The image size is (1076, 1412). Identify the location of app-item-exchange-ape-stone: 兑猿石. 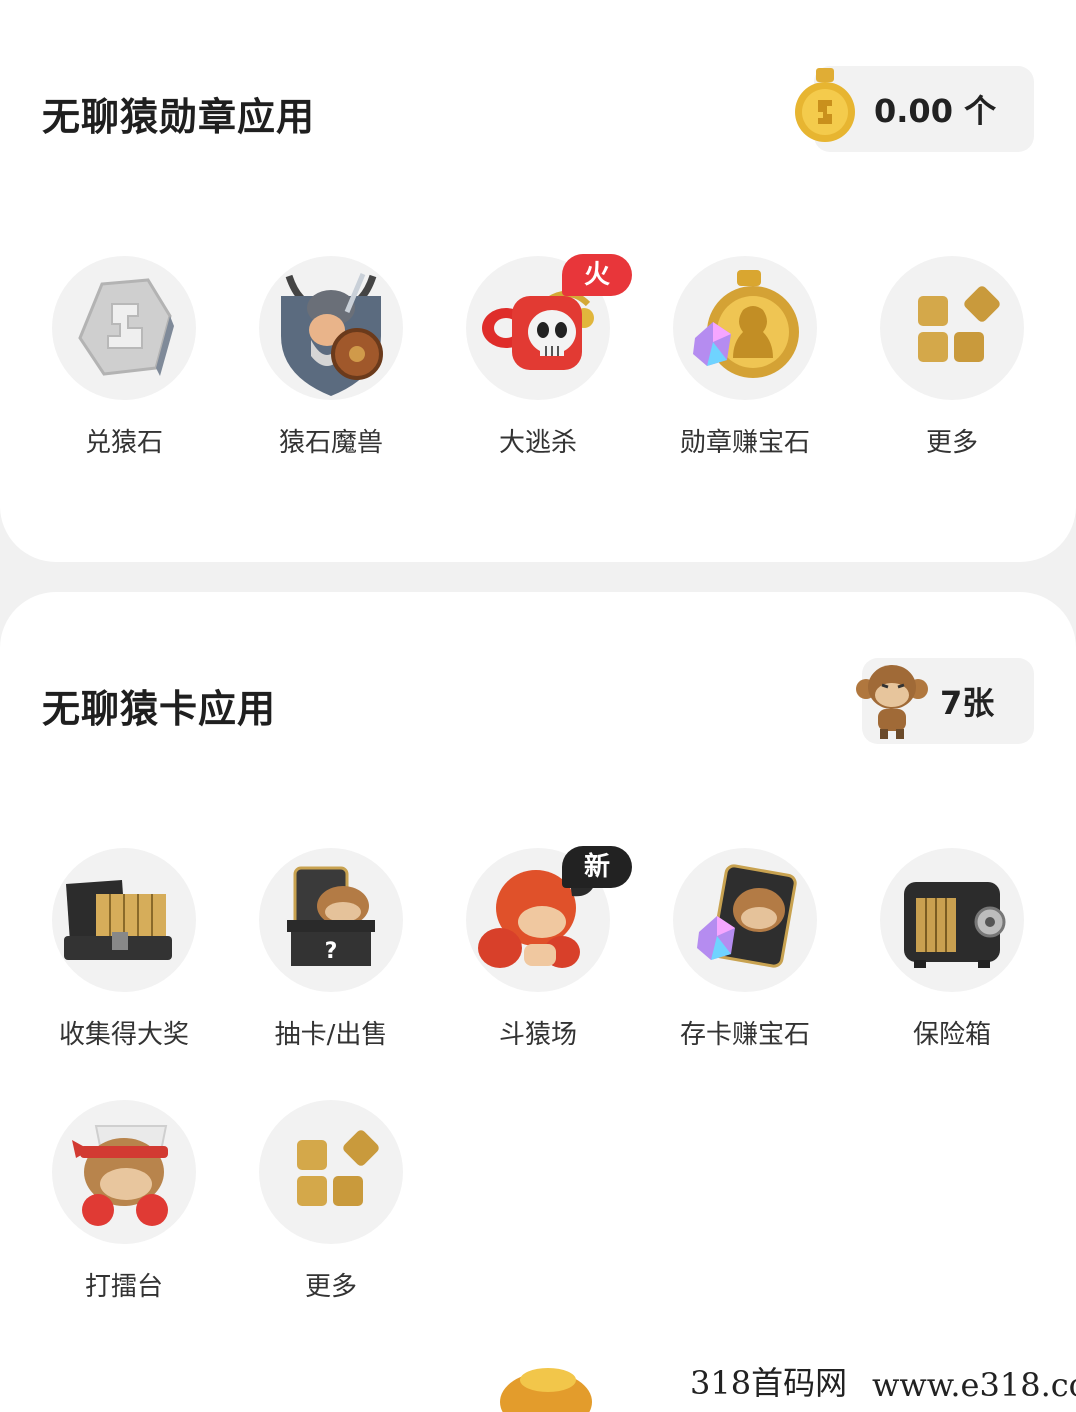
(124, 357).